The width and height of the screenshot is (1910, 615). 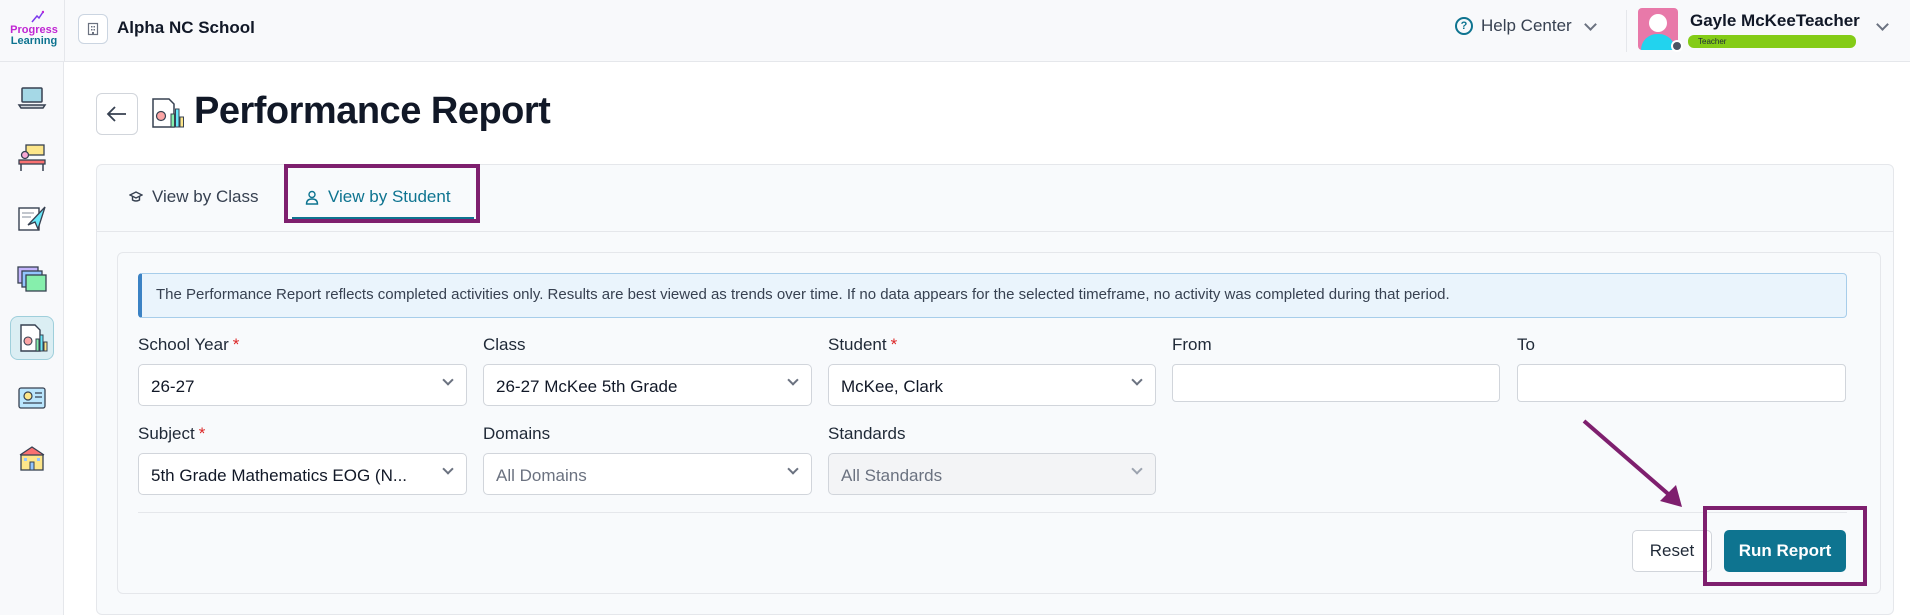 What do you see at coordinates (867, 433) in the screenshot?
I see `standards-label: Standards` at bounding box center [867, 433].